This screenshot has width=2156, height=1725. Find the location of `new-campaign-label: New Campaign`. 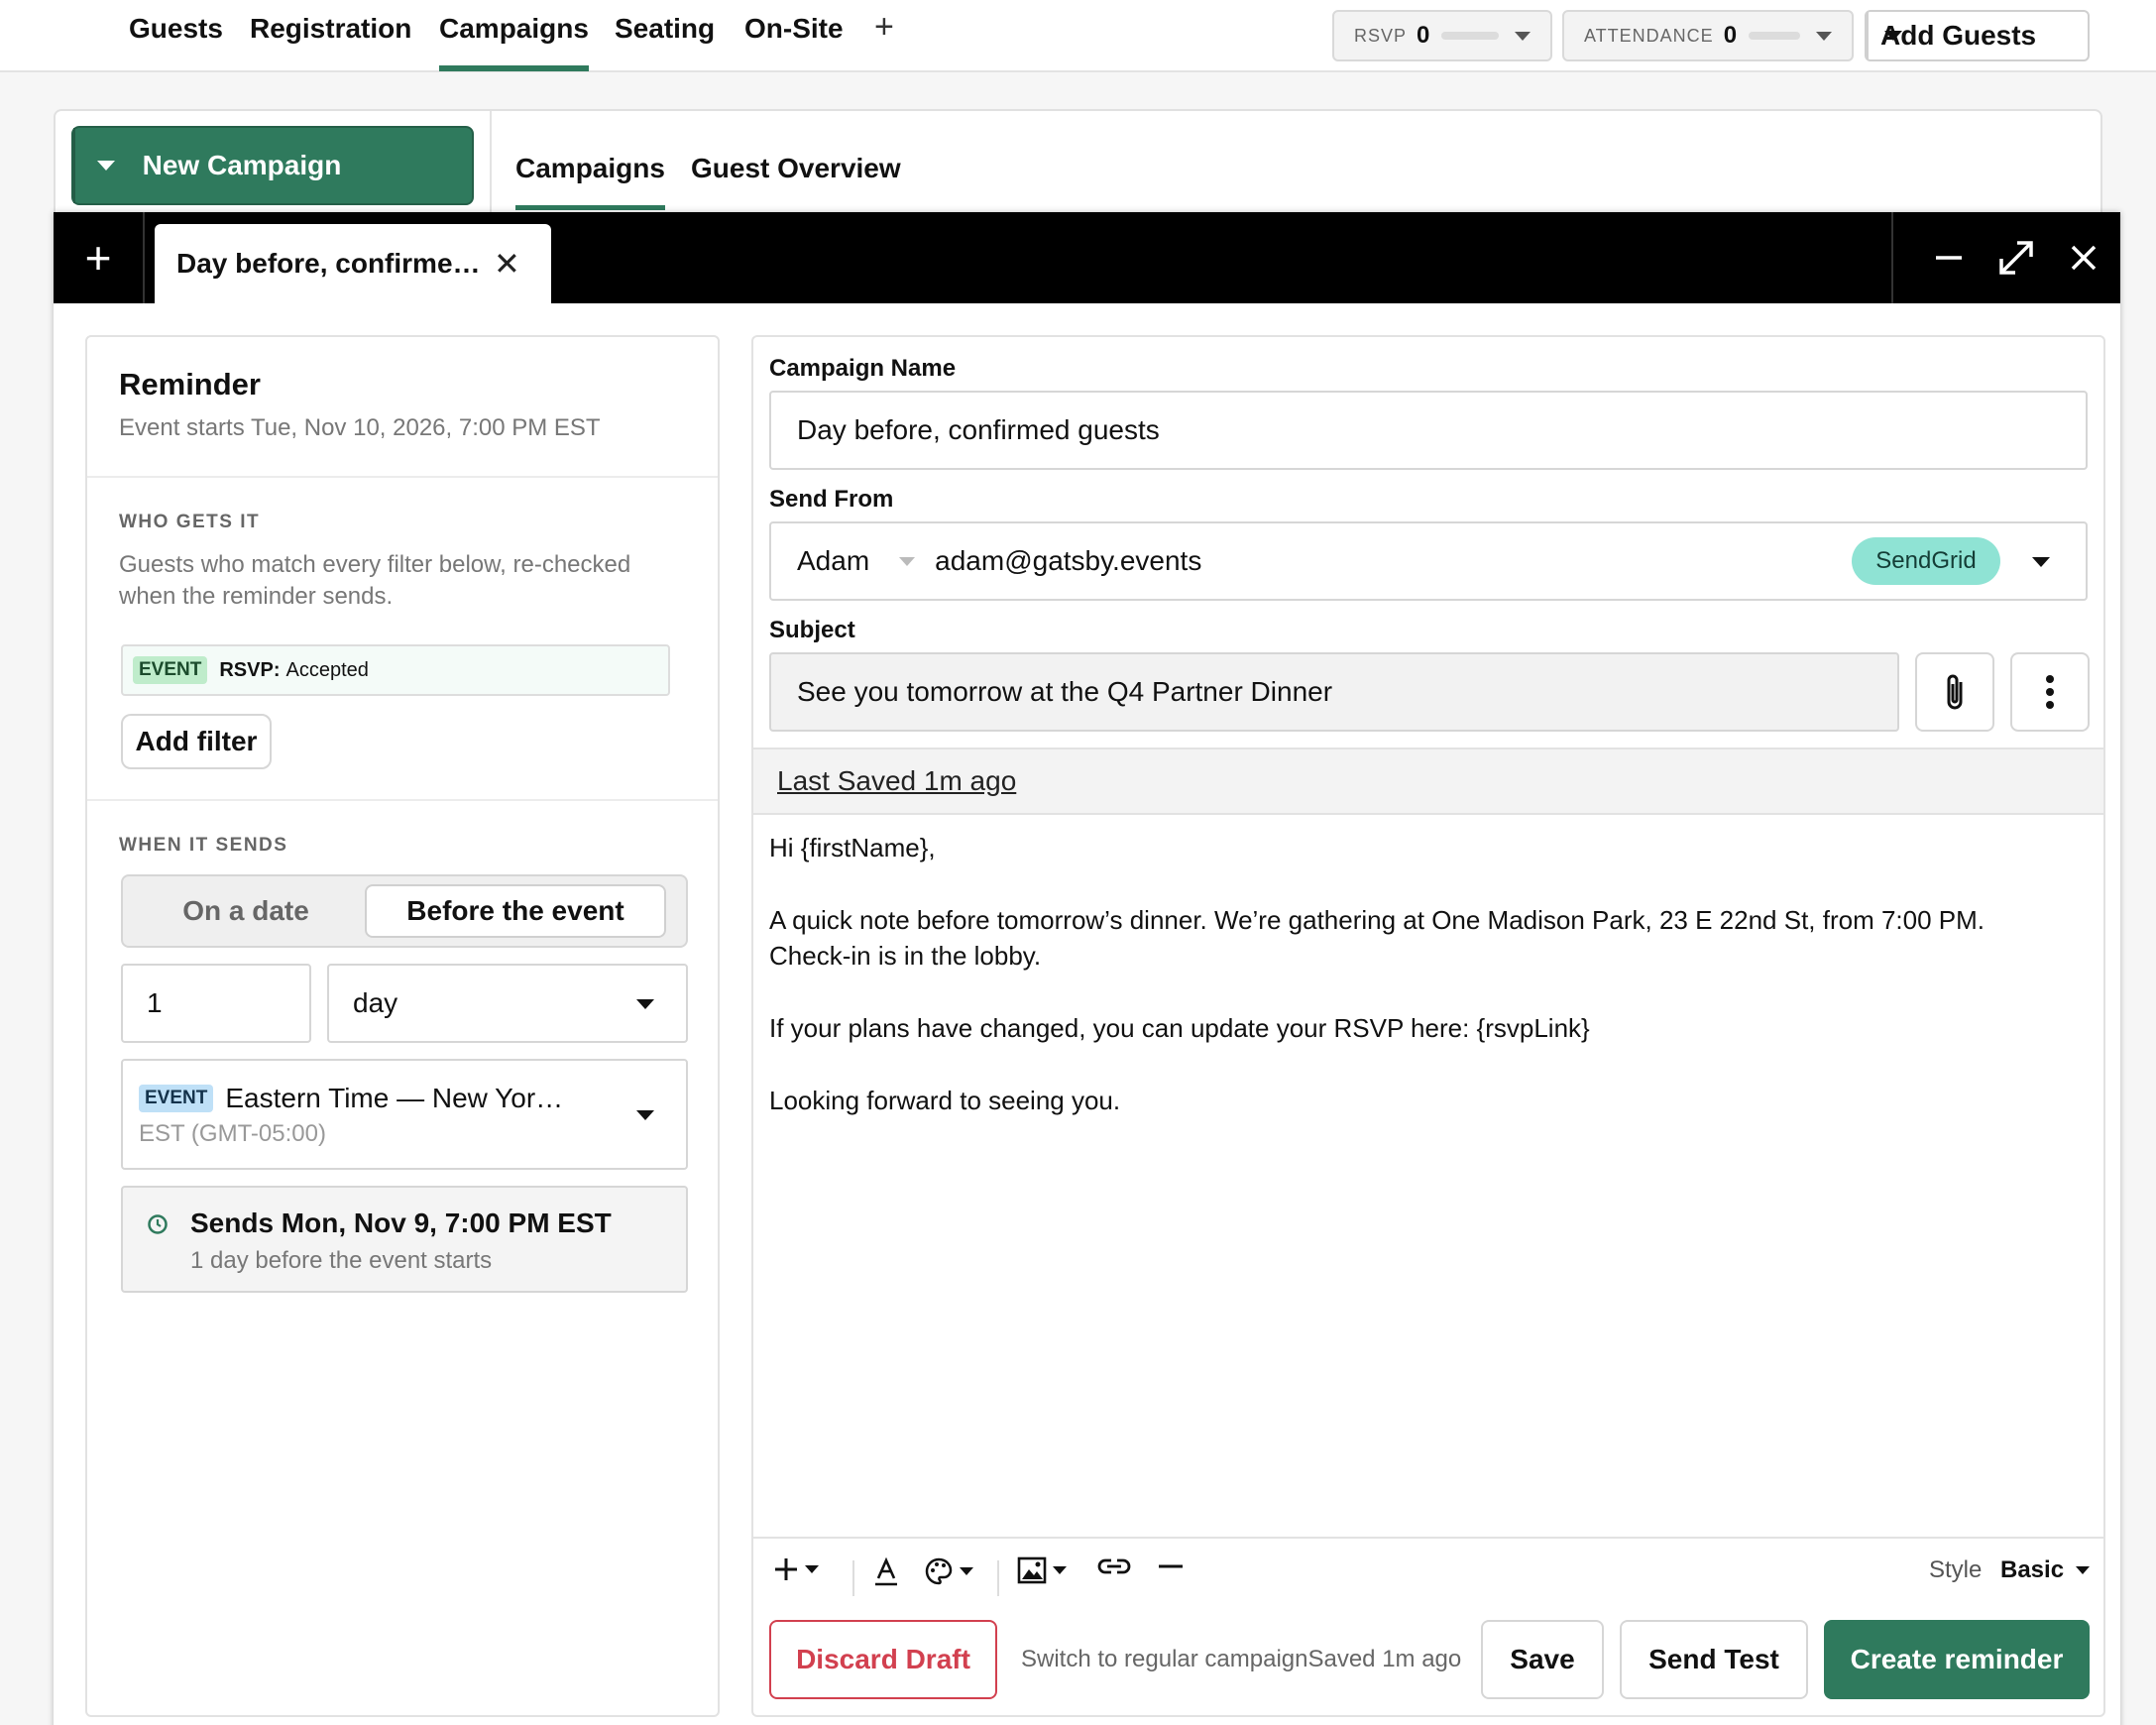

new-campaign-label: New Campaign is located at coordinates (242, 165).